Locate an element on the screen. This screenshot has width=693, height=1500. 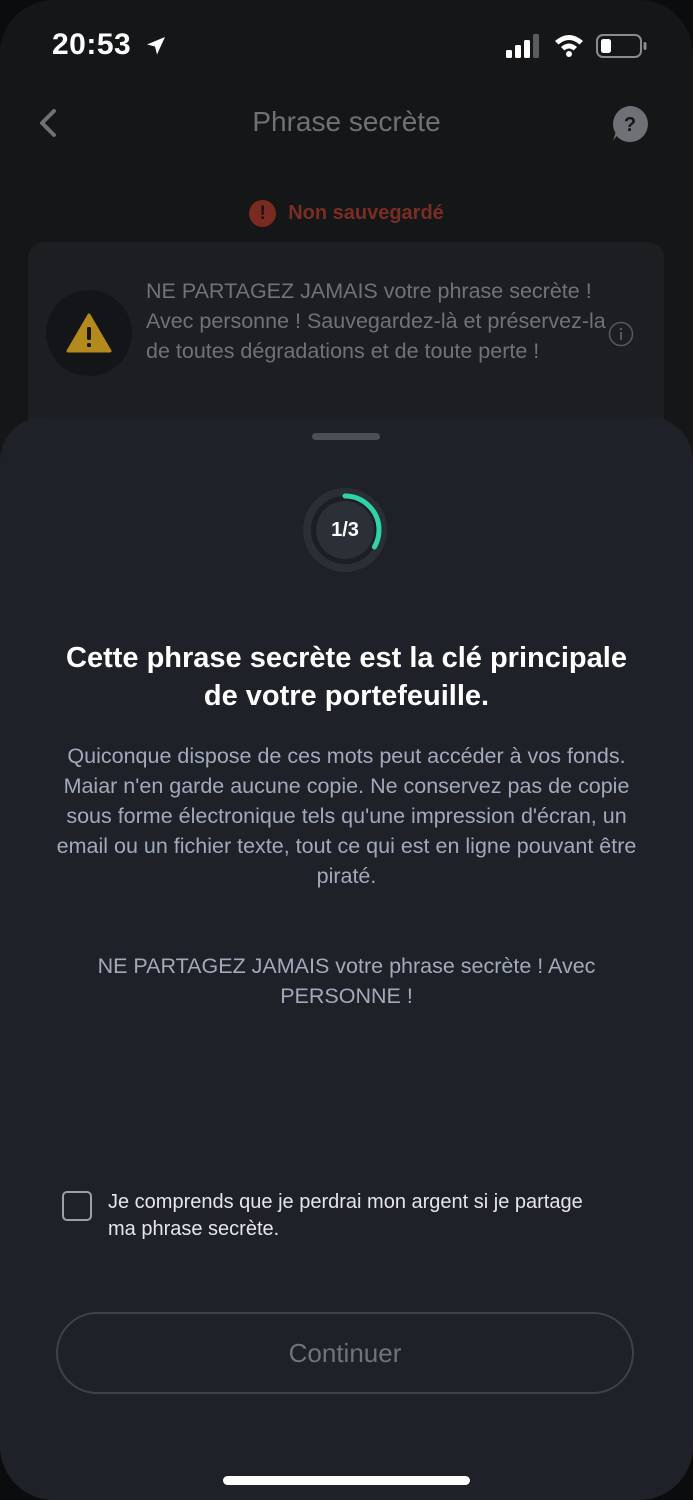
help-bubble-icon: ? is located at coordinates (630, 126).